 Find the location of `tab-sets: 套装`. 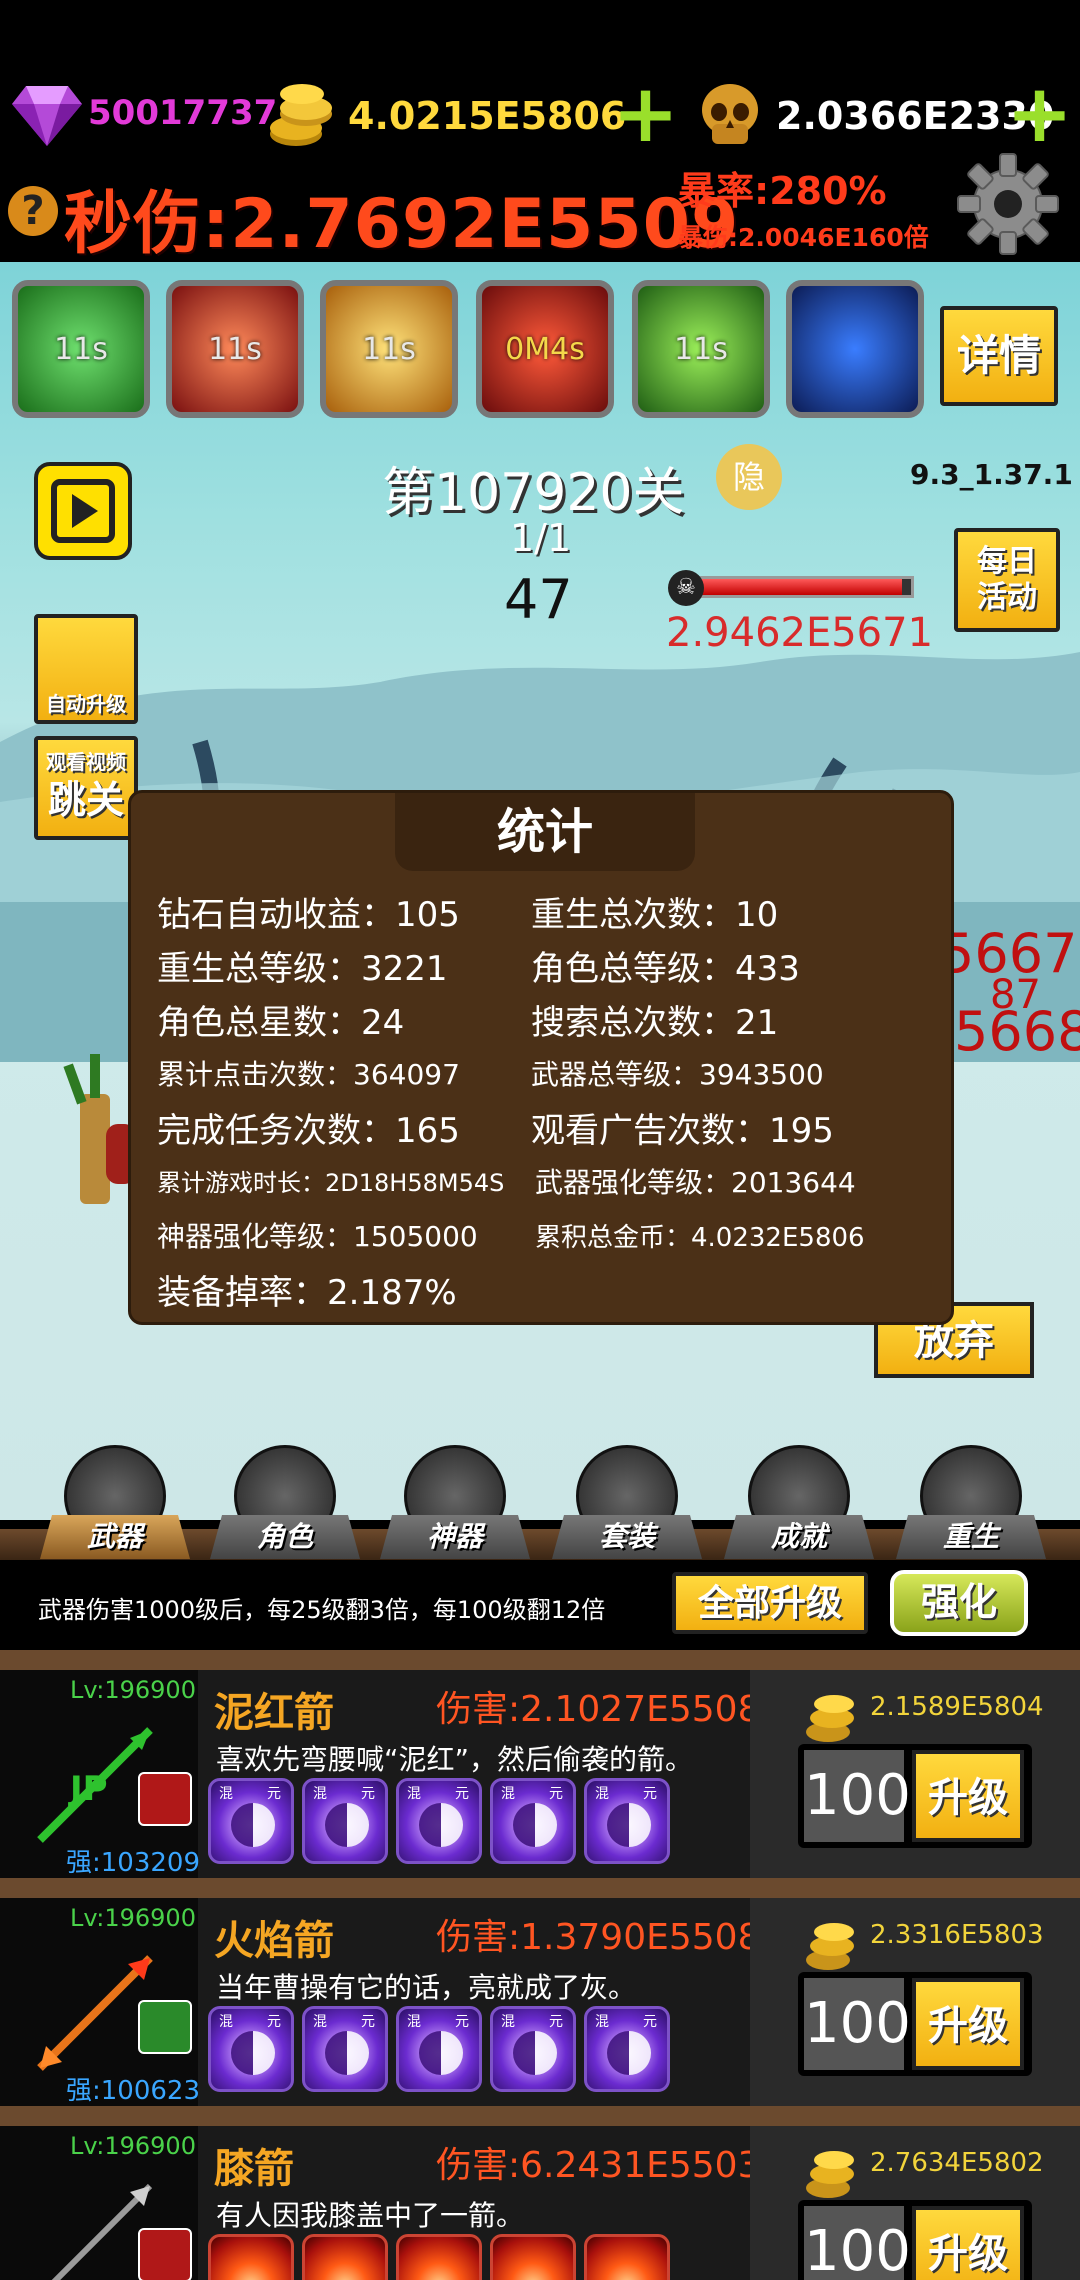

tab-sets: 套装 is located at coordinates (627, 1502).